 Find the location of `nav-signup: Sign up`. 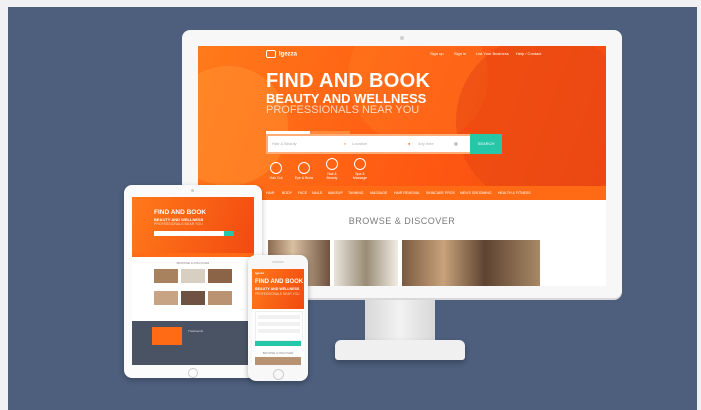

nav-signup: Sign up is located at coordinates (437, 53).